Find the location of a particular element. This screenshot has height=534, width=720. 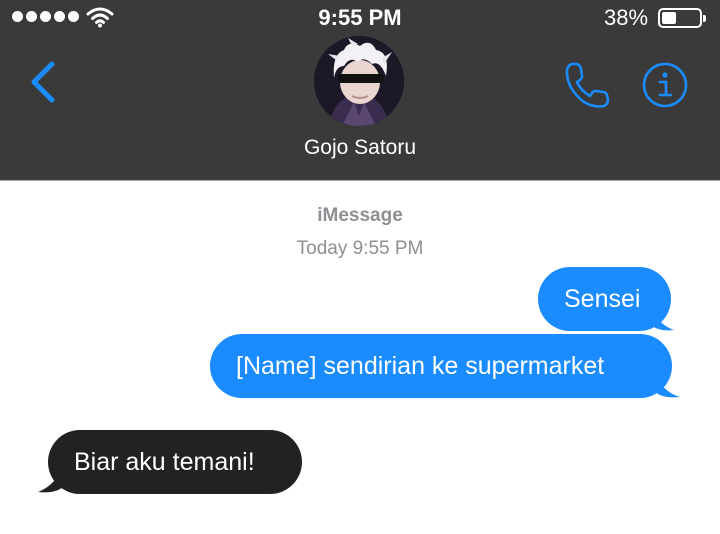

call-button is located at coordinates (587, 85).